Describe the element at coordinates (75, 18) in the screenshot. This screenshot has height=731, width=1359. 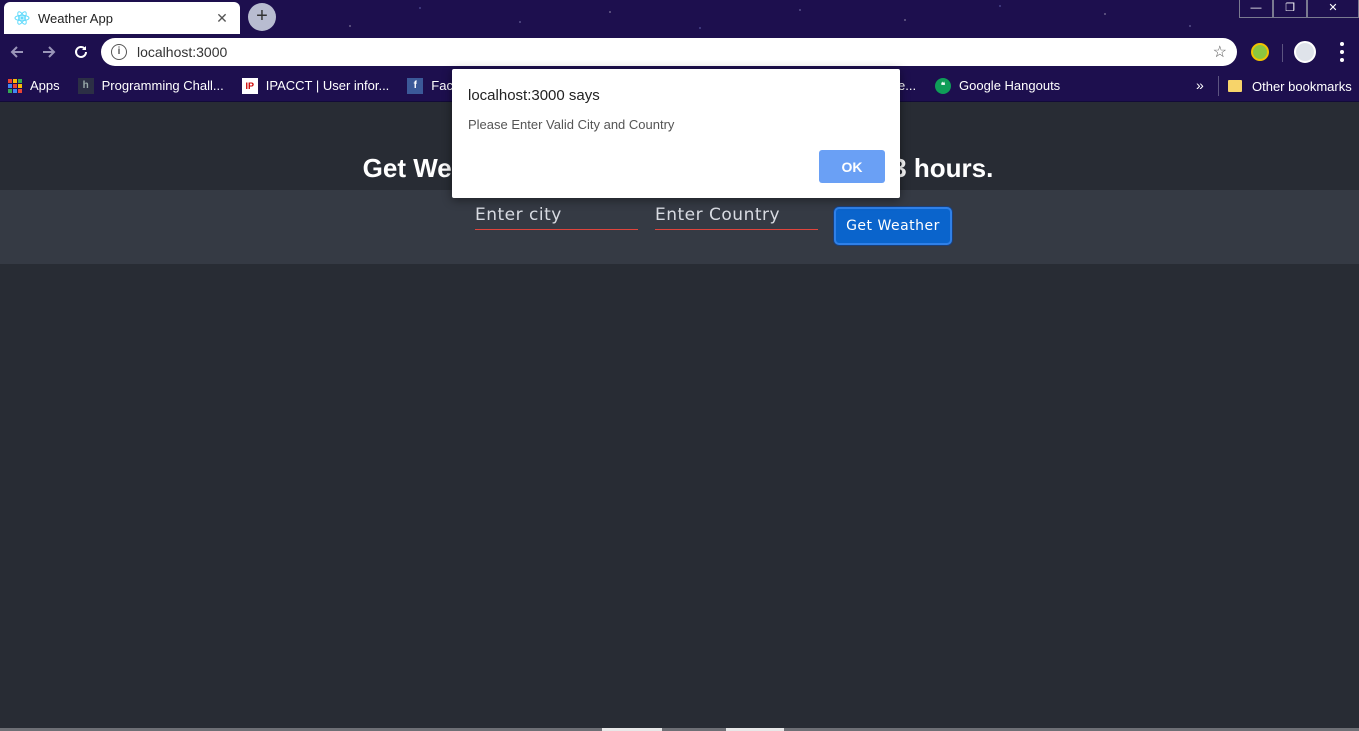
I see `tab-title: Weather App` at that location.